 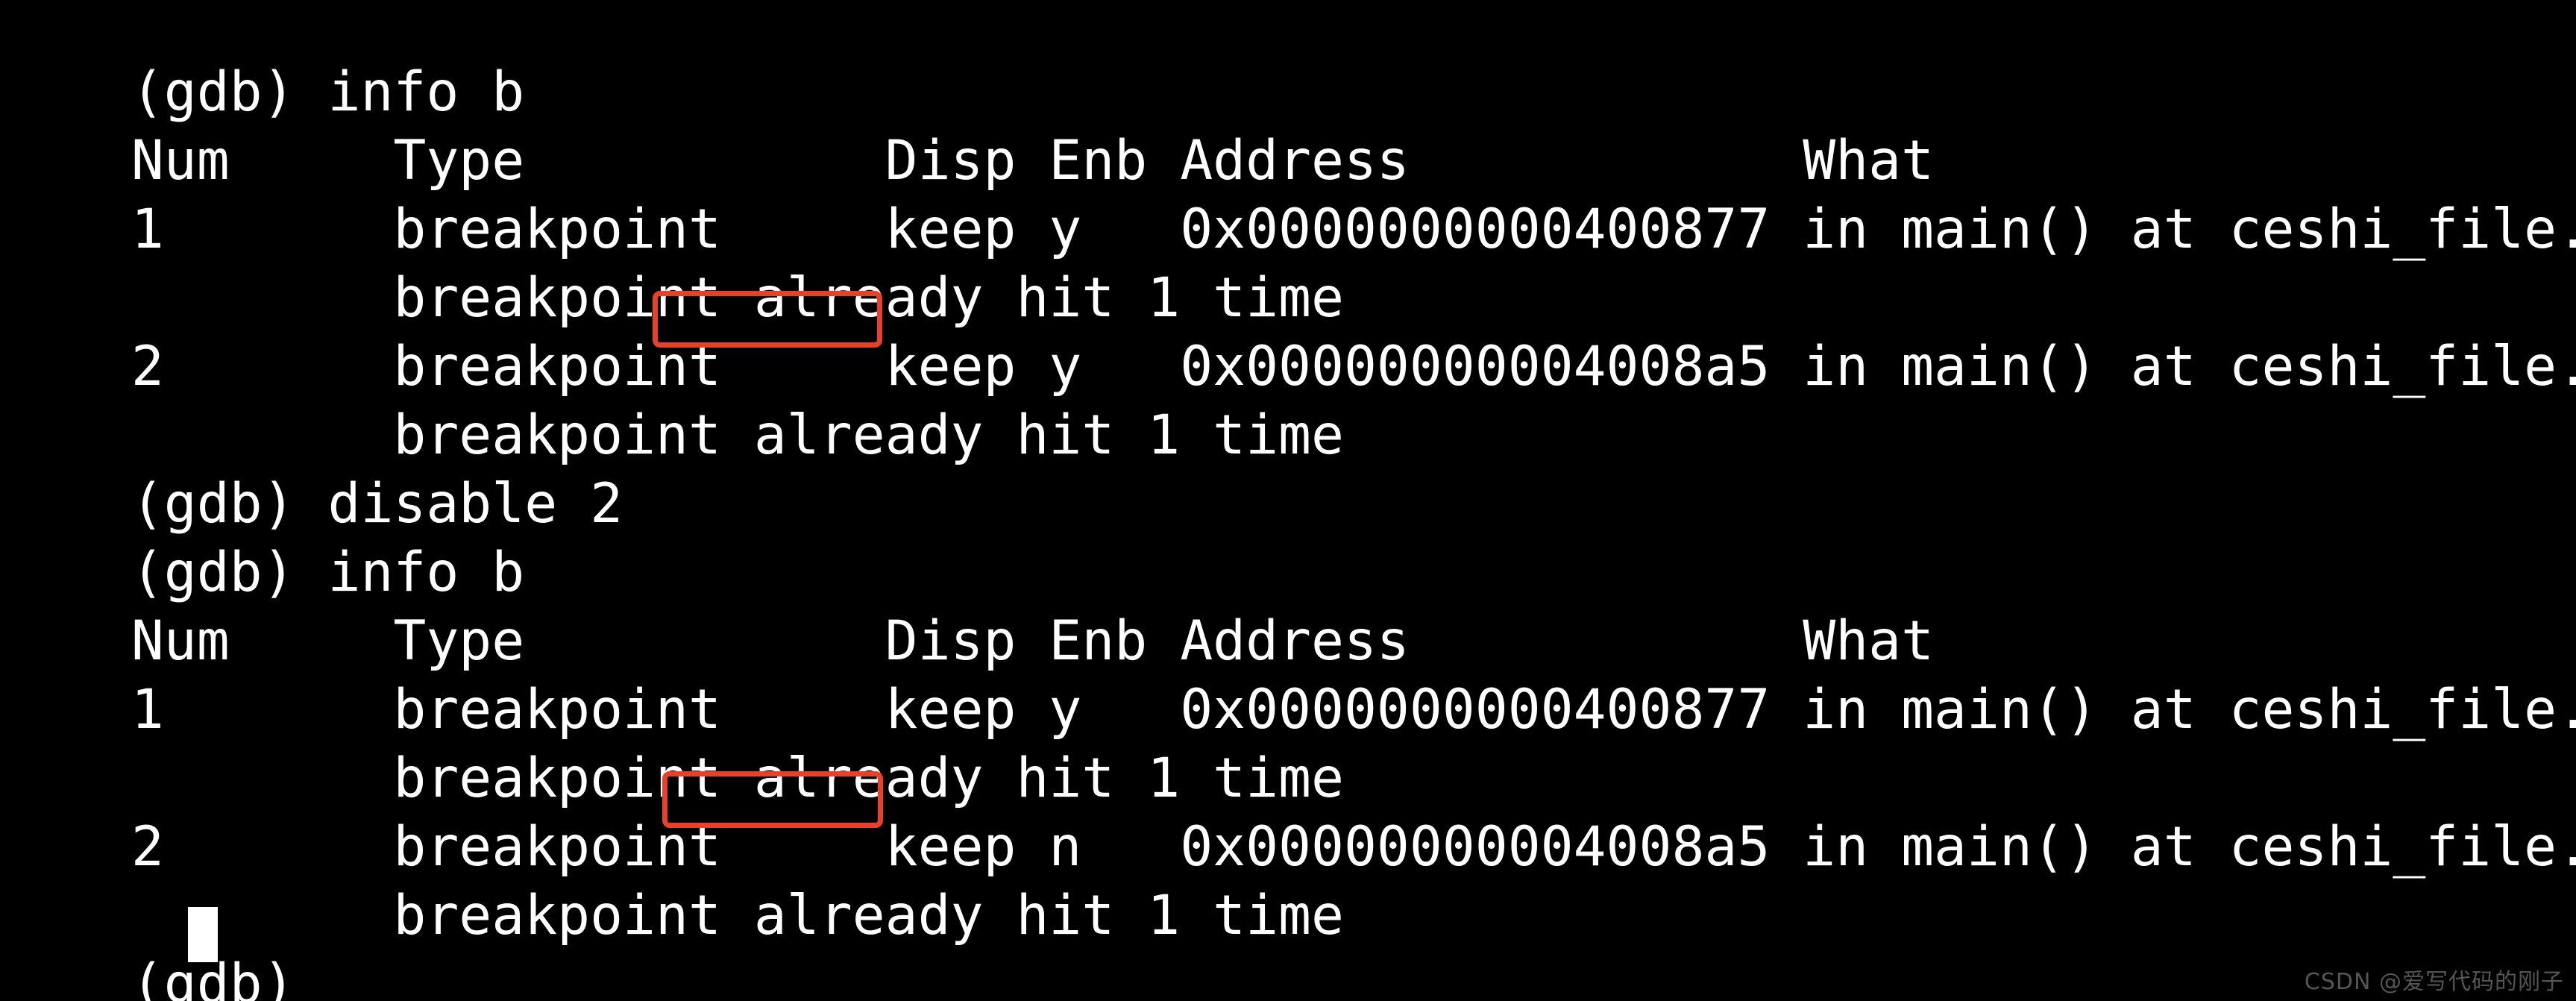 I want to click on terminal-line-command-disable-2: (gdb) disable 2, so click(x=1288, y=468).